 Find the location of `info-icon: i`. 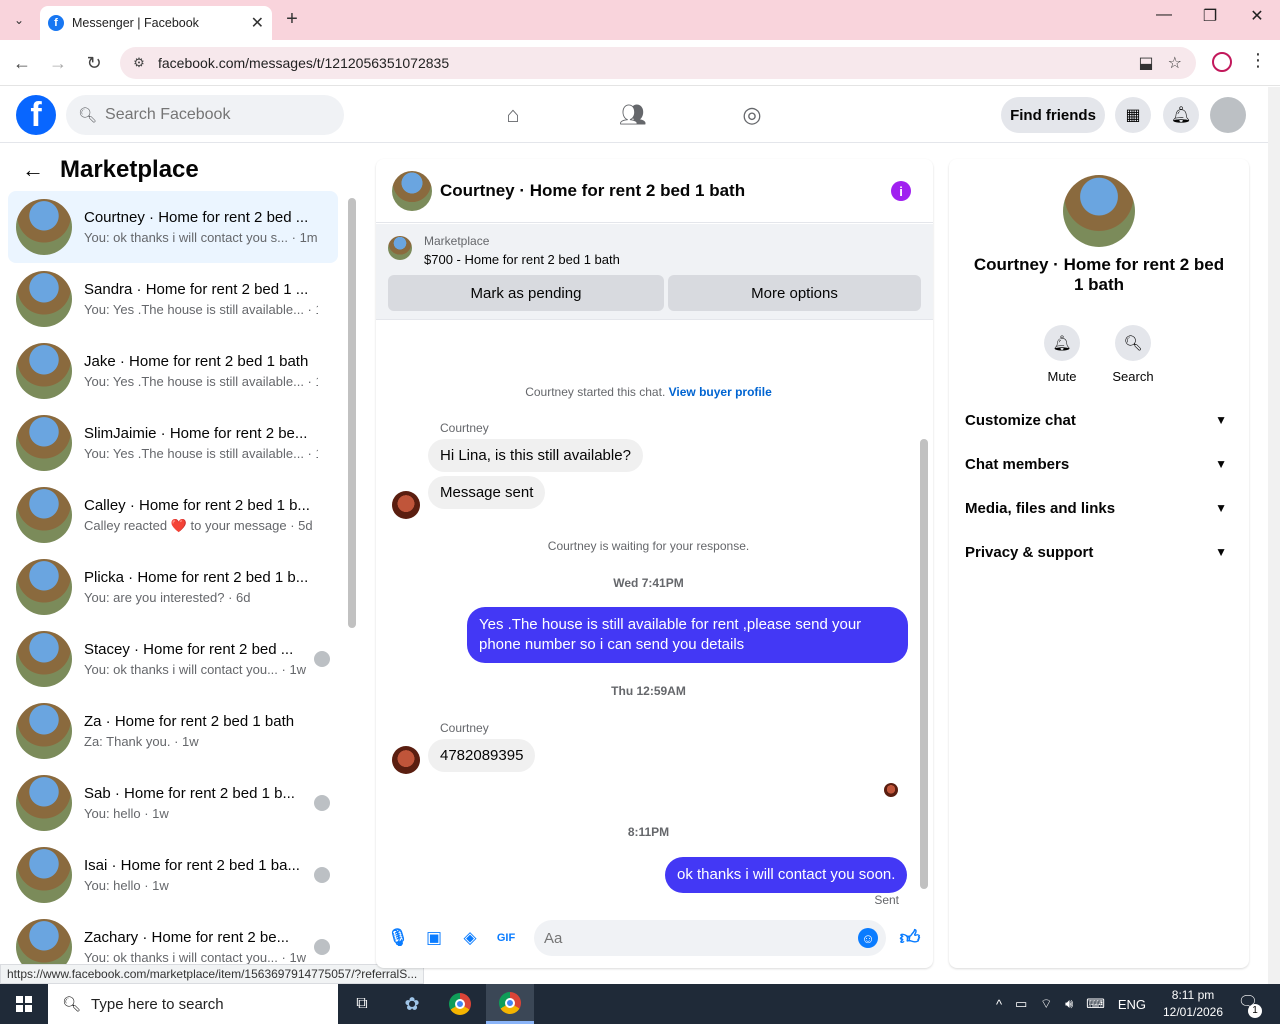

info-icon: i is located at coordinates (901, 191).